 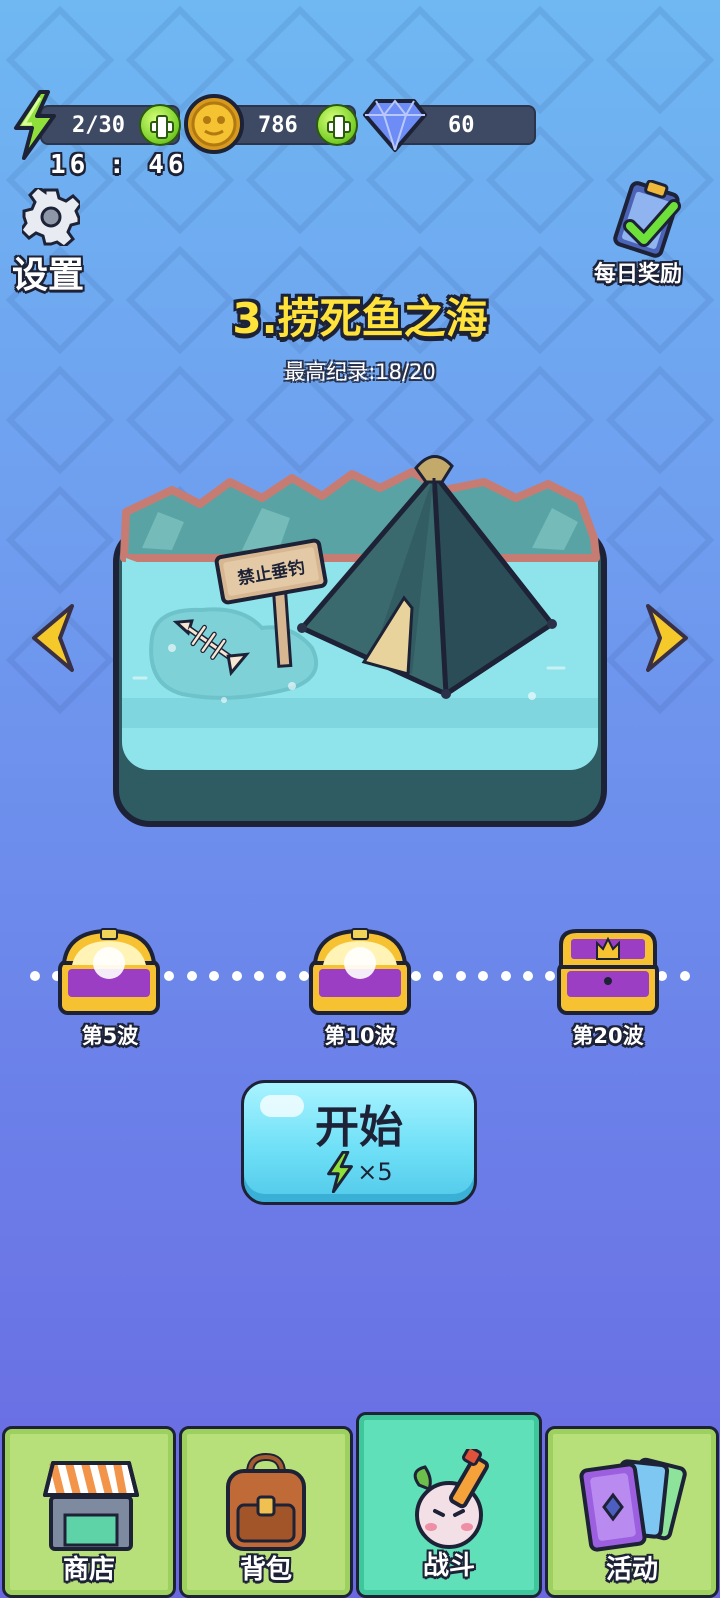 I want to click on energy-value: 2/30, so click(x=98, y=125).